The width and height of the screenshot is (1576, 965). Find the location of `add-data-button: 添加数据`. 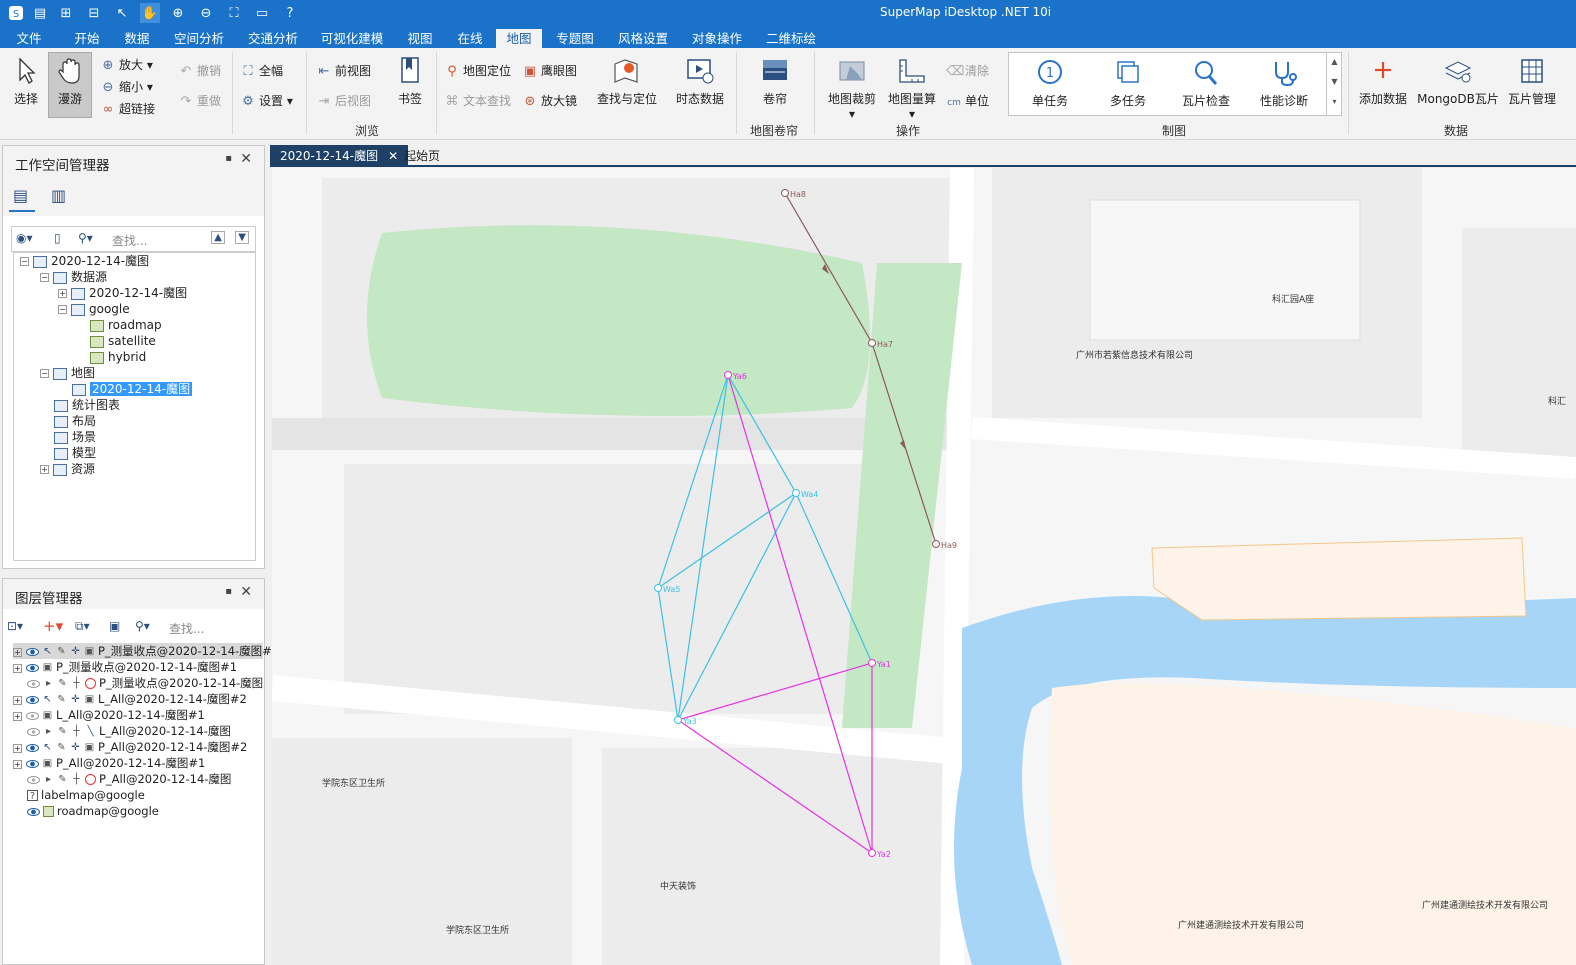

add-data-button: 添加数据 is located at coordinates (1383, 81).